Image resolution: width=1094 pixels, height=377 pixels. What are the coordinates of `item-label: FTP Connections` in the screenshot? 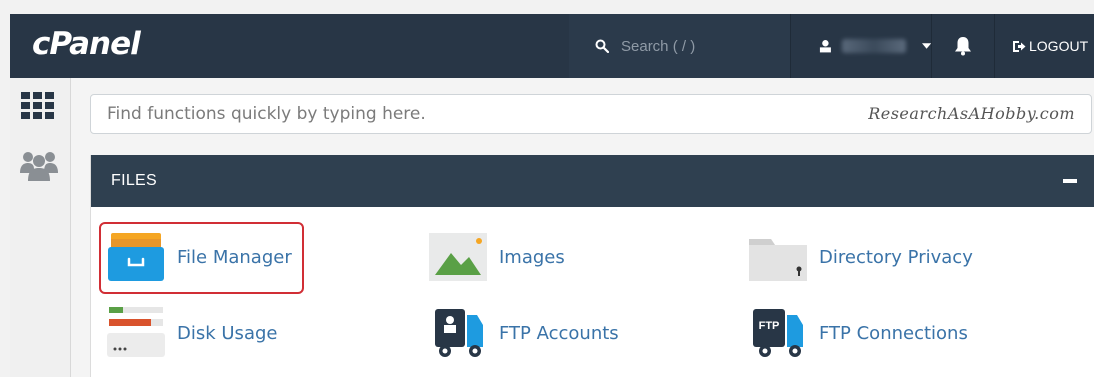 It's located at (893, 333).